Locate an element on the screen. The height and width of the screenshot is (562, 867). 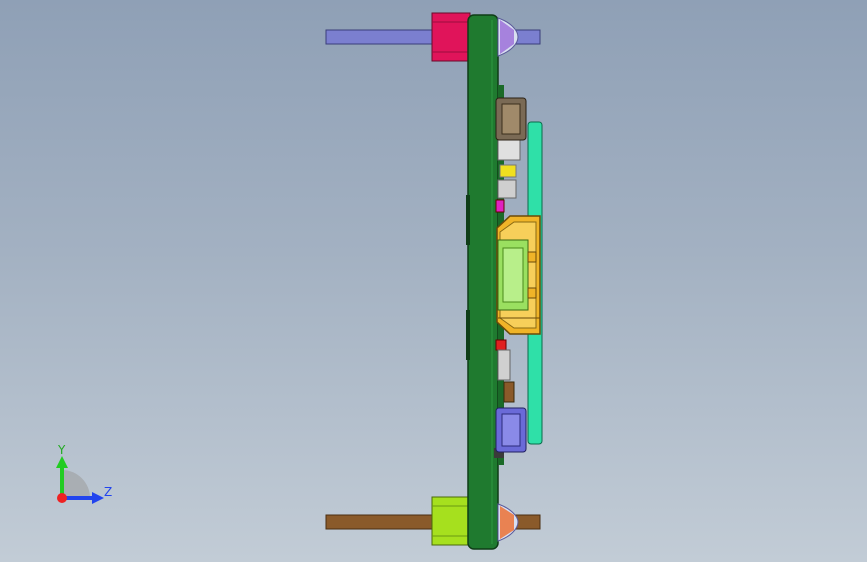
y-axis-arrowhead is located at coordinates (62, 462).